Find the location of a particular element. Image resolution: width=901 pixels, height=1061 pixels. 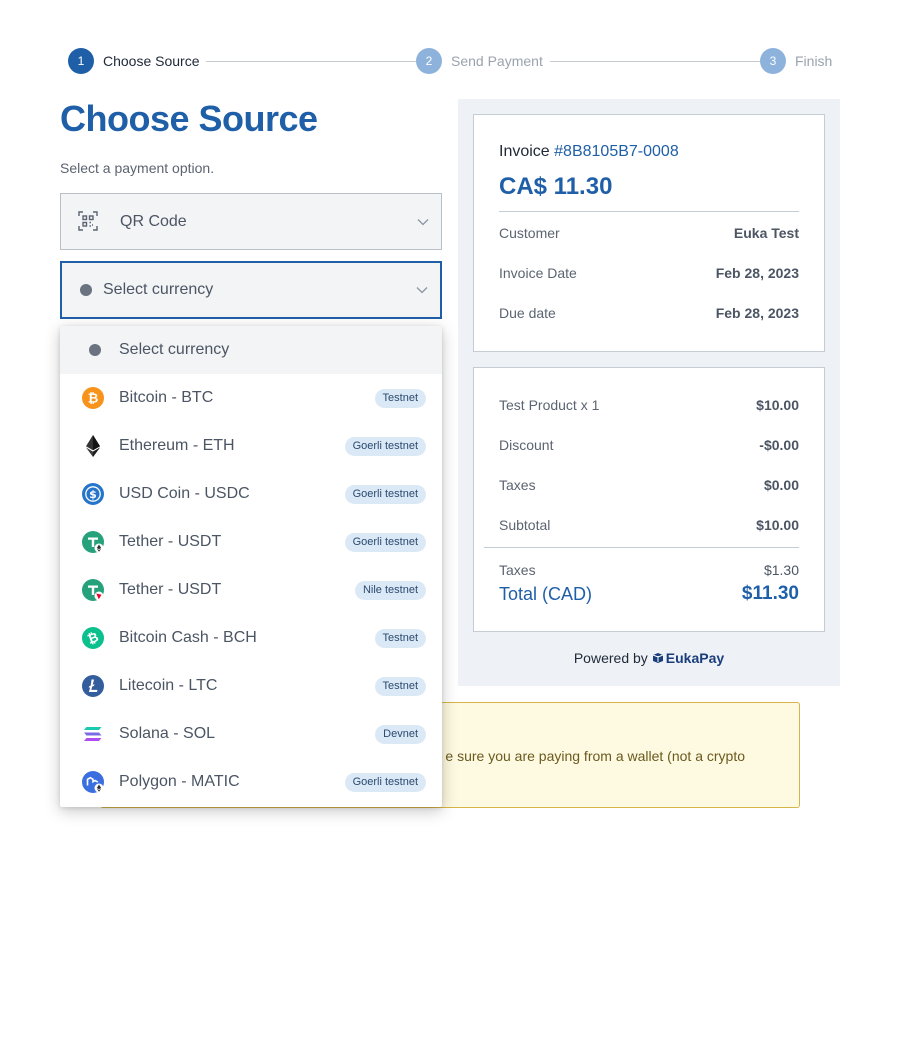

litecoin-icon is located at coordinates (93, 686).